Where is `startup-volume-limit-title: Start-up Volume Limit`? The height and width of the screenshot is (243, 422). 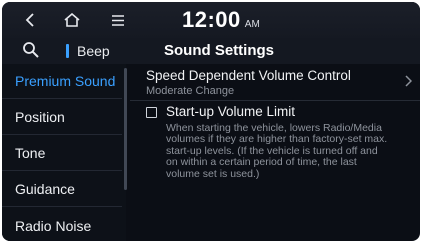 startup-volume-limit-title: Start-up Volume Limit is located at coordinates (231, 111).